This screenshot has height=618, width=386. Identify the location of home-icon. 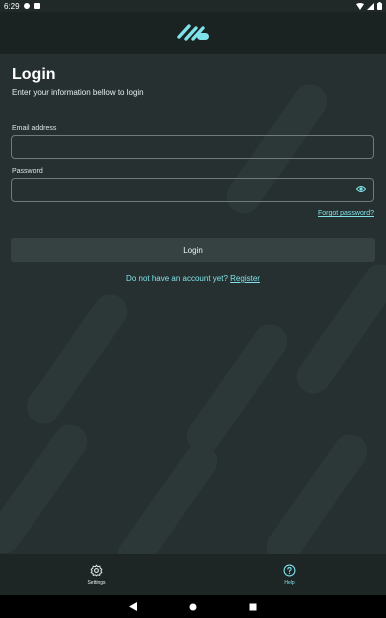
(193, 607).